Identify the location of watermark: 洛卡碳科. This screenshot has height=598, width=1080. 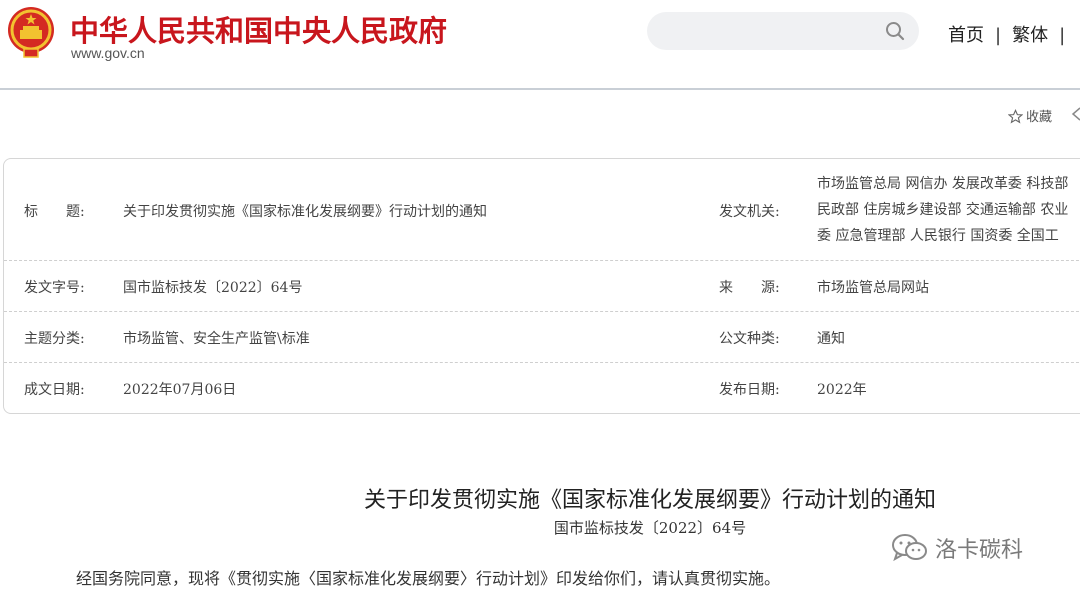
(957, 548).